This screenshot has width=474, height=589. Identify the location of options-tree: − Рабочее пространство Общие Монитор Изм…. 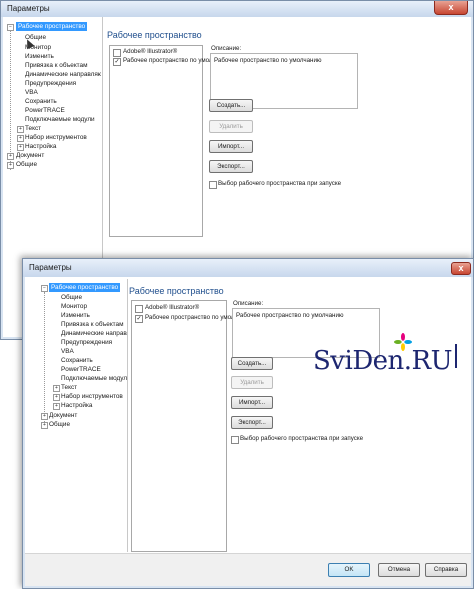
(77, 415).